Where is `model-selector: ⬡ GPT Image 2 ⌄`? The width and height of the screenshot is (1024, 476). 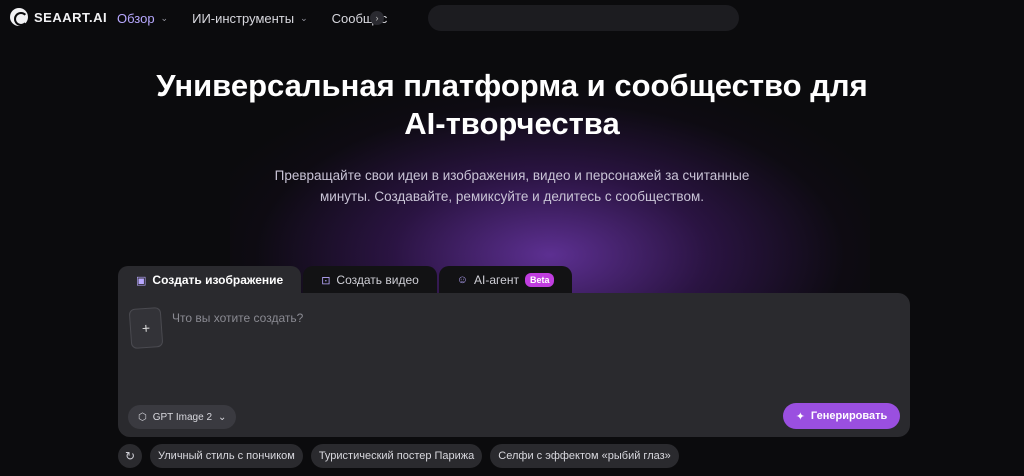 model-selector: ⬡ GPT Image 2 ⌄ is located at coordinates (182, 417).